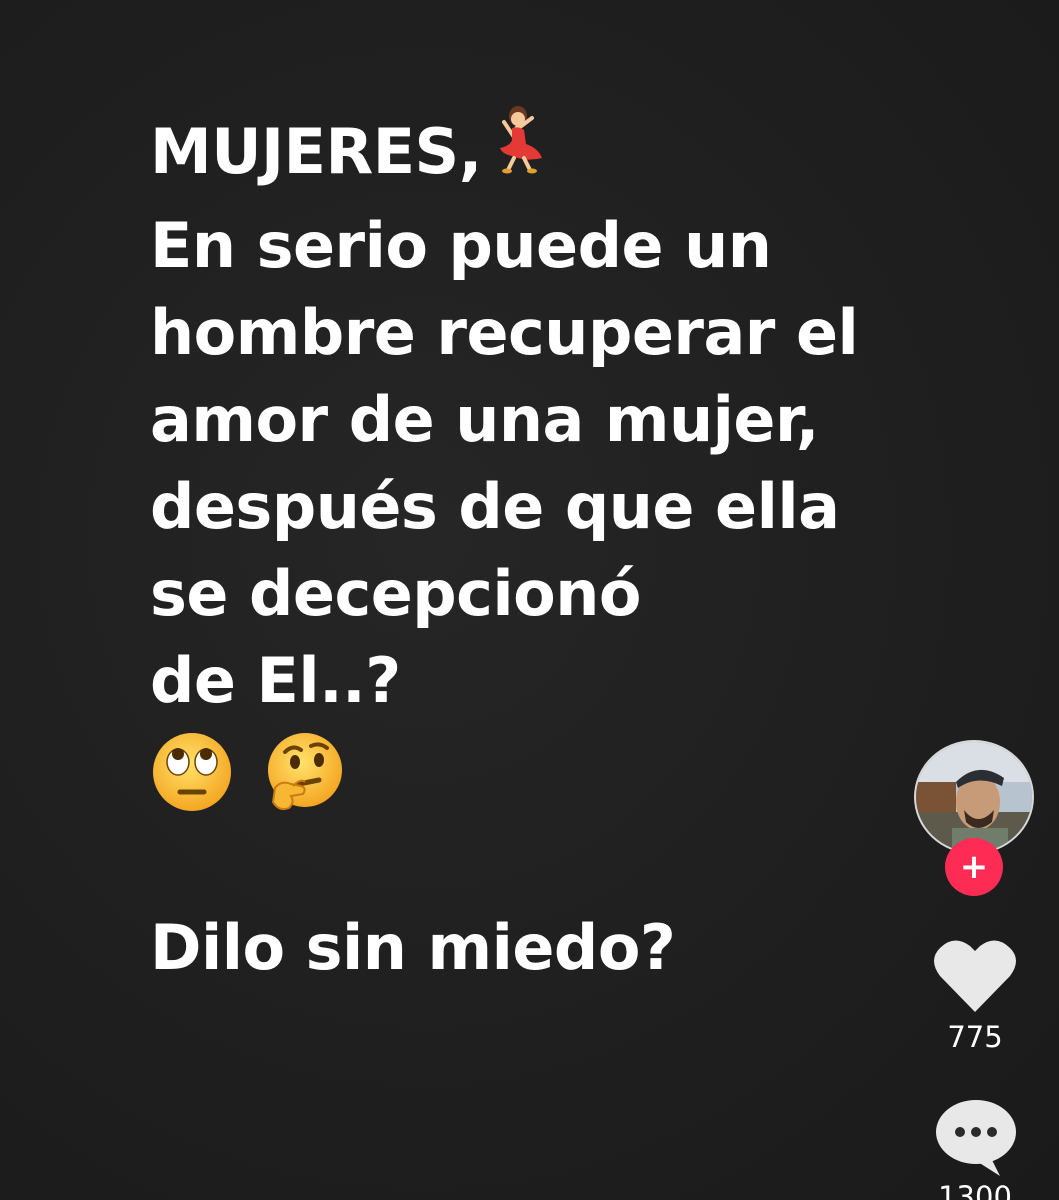 Image resolution: width=1059 pixels, height=1200 pixels. I want to click on caption-line-2: En serio puede un, so click(461, 245).